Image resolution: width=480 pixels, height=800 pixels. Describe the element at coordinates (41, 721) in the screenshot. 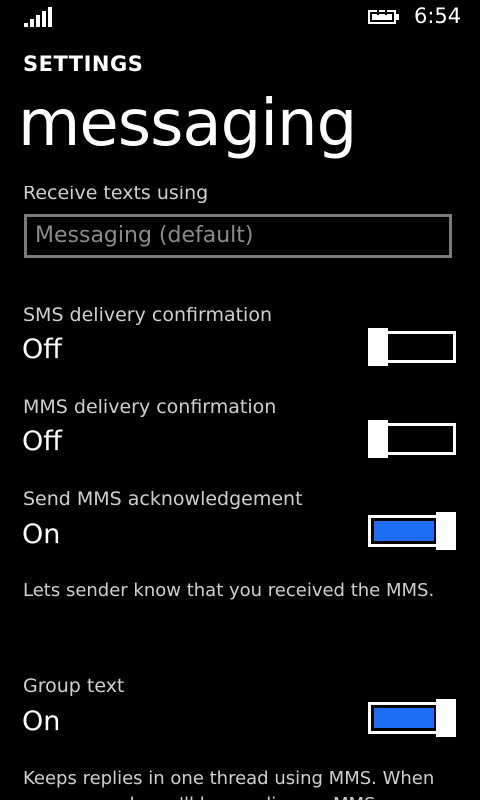

I see `group-text-state: On` at that location.